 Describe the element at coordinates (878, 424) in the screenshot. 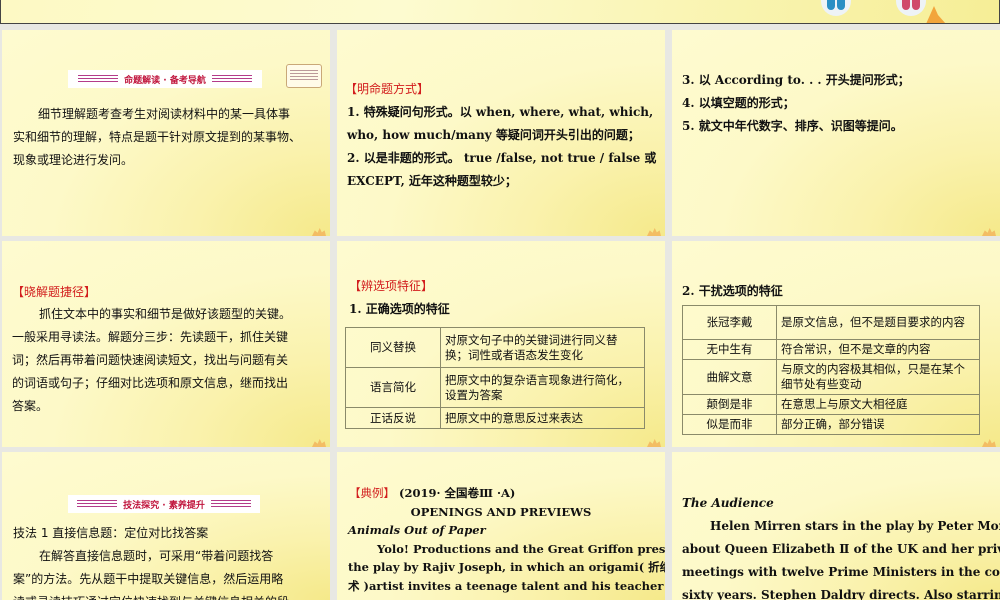

I see `table-cell: 部分正确，部分错误` at that location.